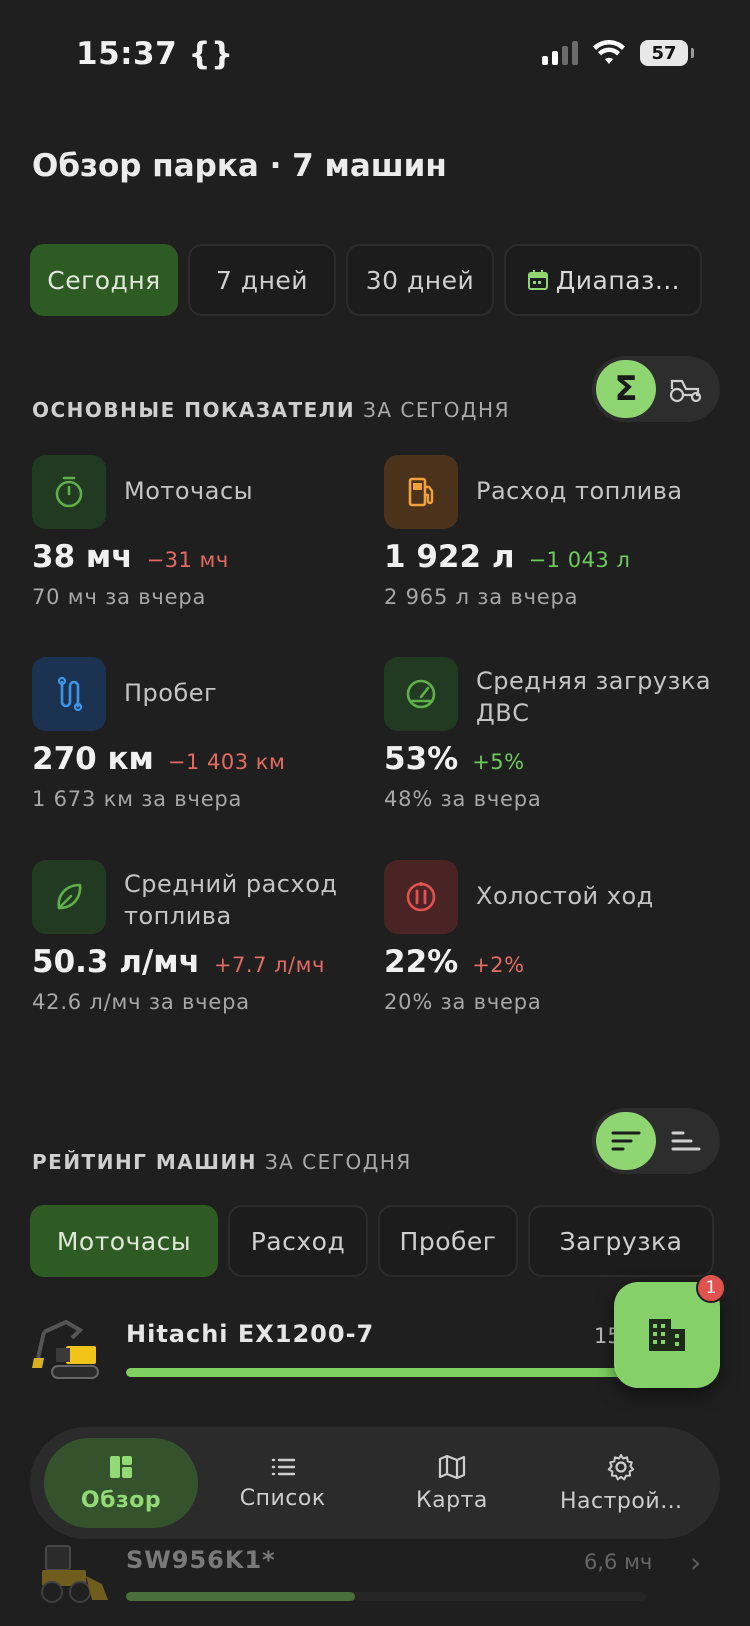 This screenshot has width=750, height=1626. Describe the element at coordinates (121, 1466) in the screenshot. I see `dashboard-icon` at that location.